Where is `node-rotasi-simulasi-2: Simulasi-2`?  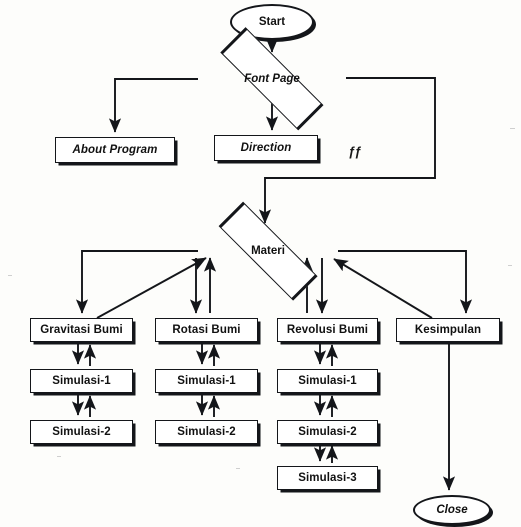
node-rotasi-simulasi-2: Simulasi-2 is located at coordinates (206, 432).